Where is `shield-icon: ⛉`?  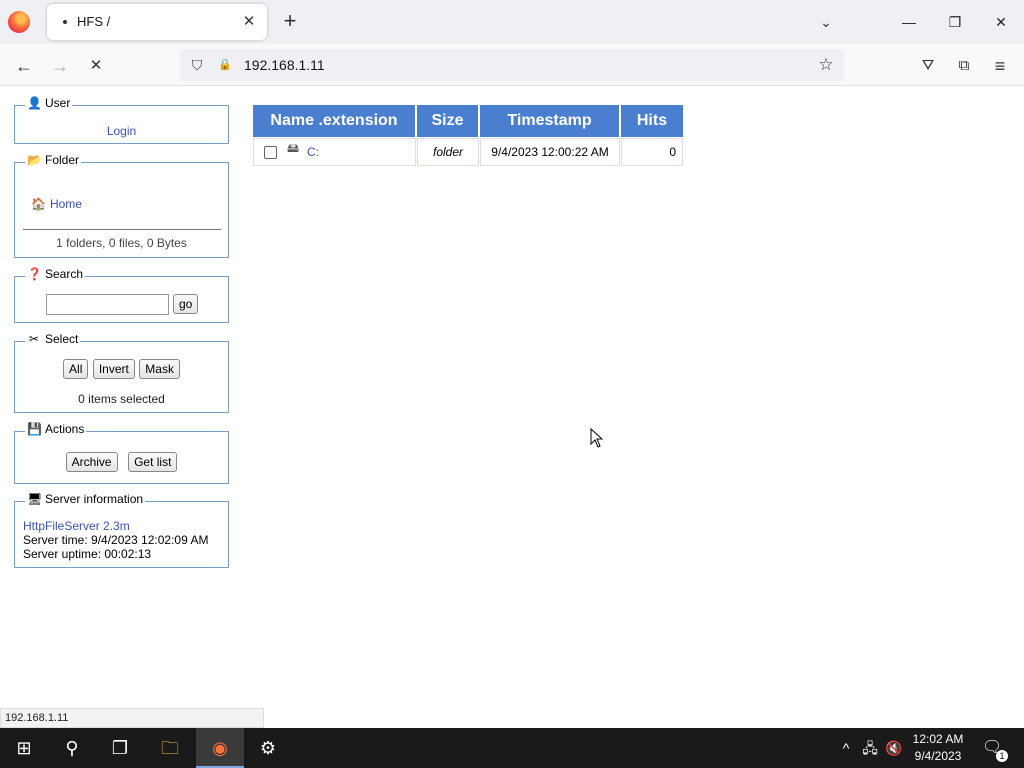
shield-icon: ⛉ is located at coordinates (197, 65).